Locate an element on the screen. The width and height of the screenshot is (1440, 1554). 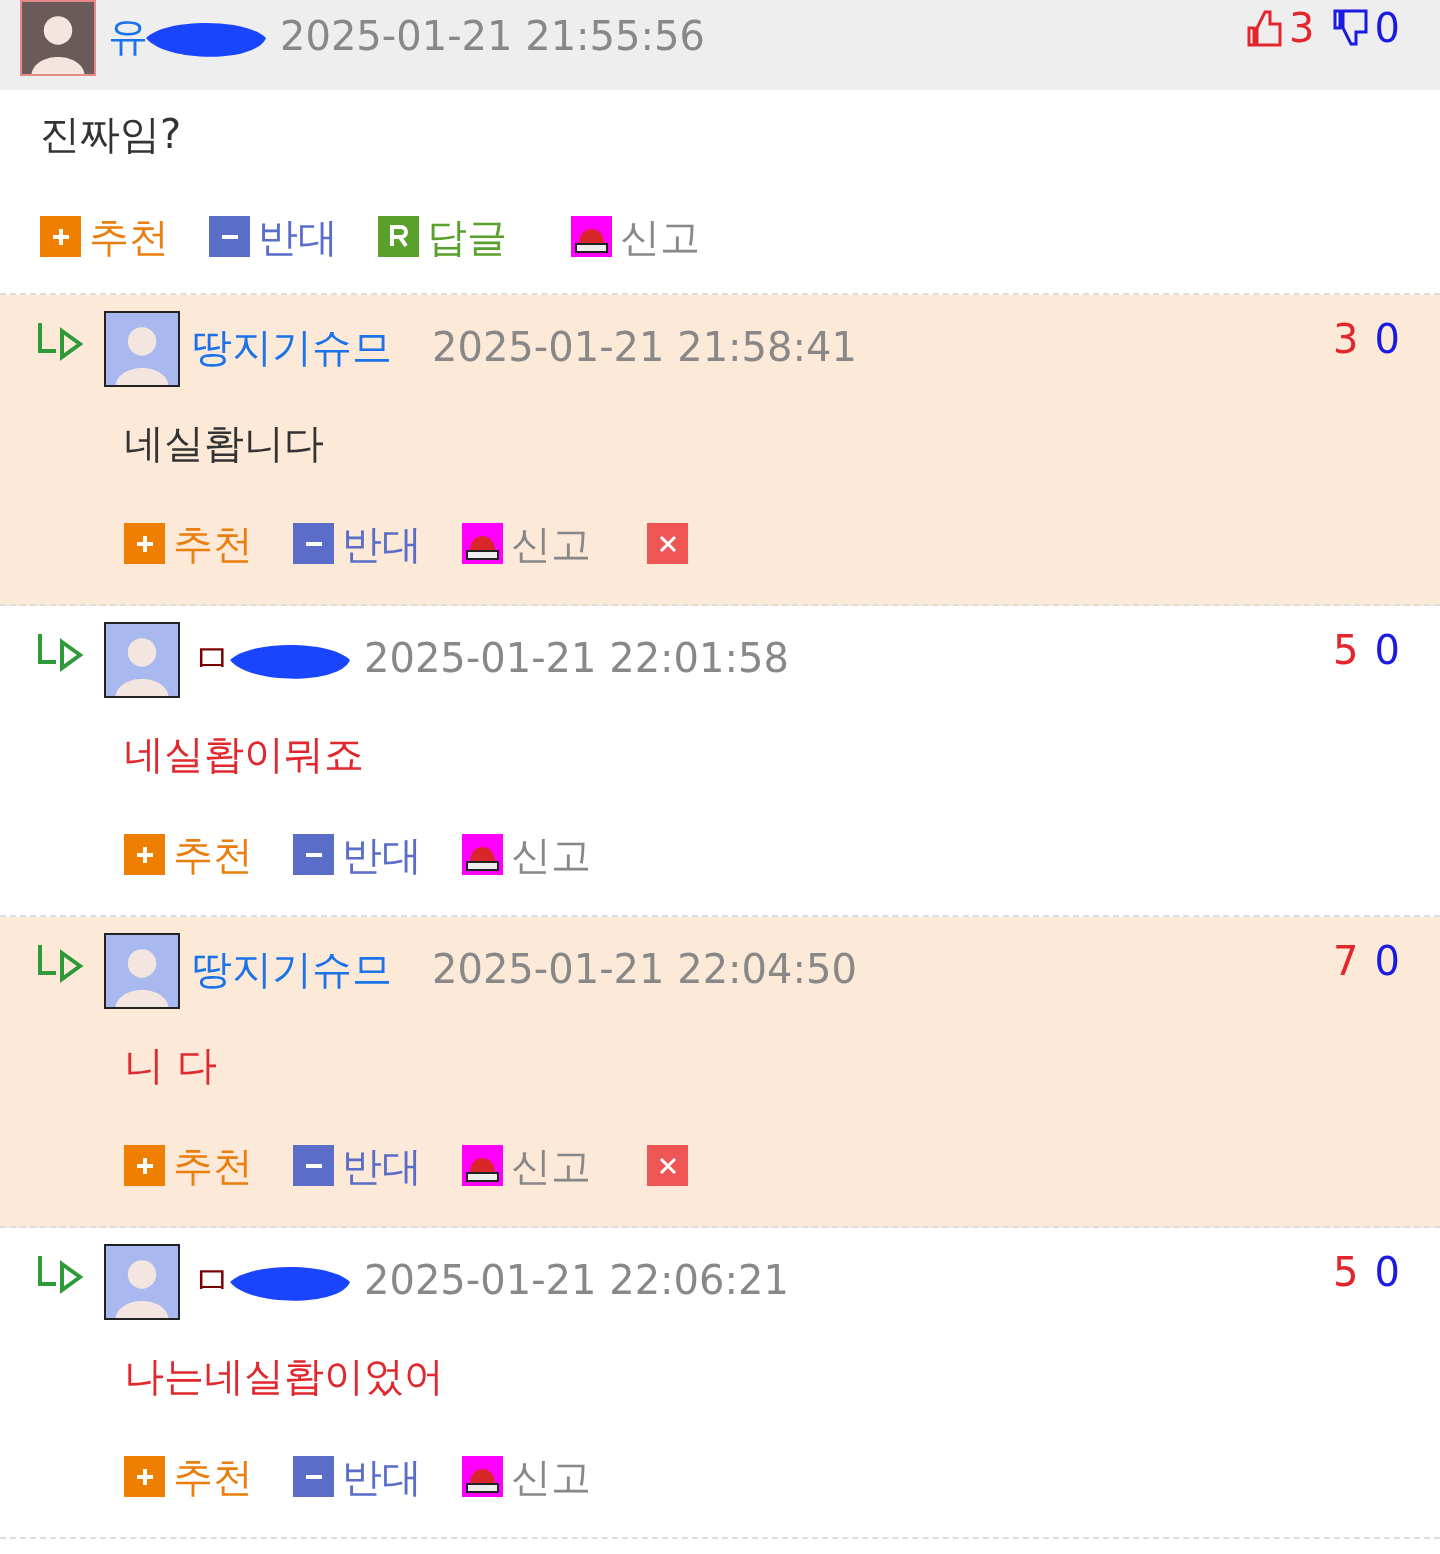
timestamp: 2025-01-21 21:55:56 is located at coordinates (492, 36).